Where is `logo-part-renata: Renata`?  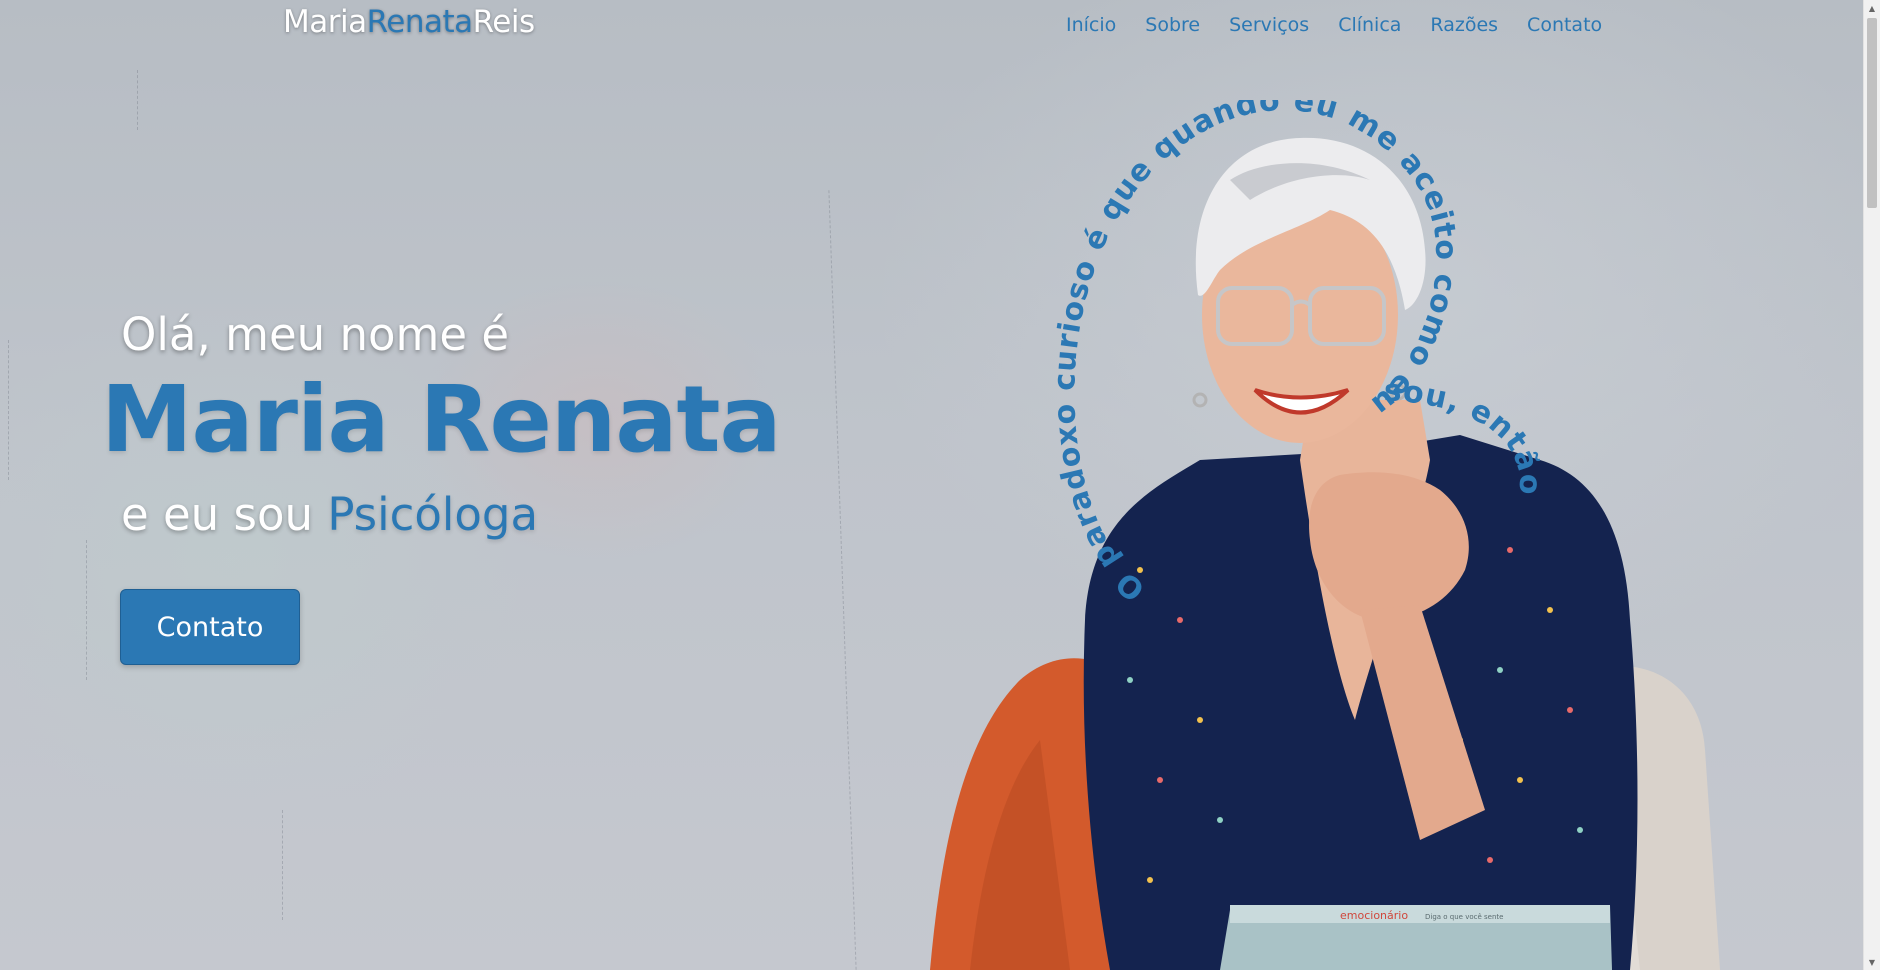
logo-part-renata: Renata is located at coordinates (420, 22).